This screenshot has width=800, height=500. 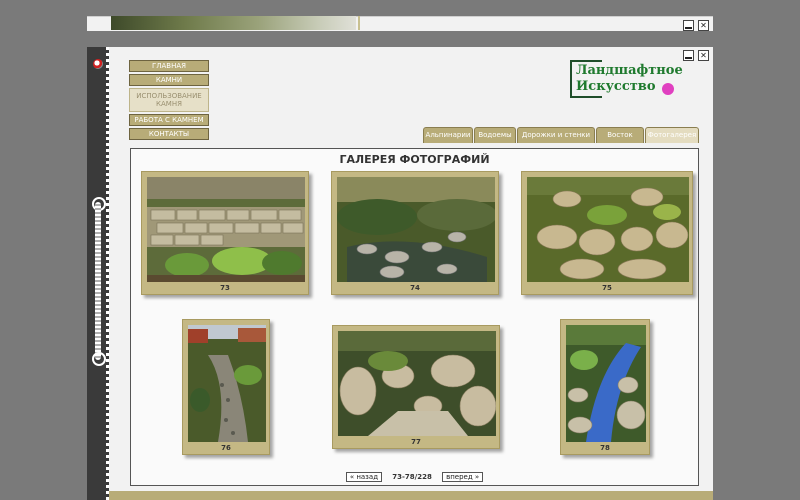 I want to click on nav-item-stone-usage: ИСПОЛЬЗОВАНИЕ КАМНЯ, so click(x=169, y=100).